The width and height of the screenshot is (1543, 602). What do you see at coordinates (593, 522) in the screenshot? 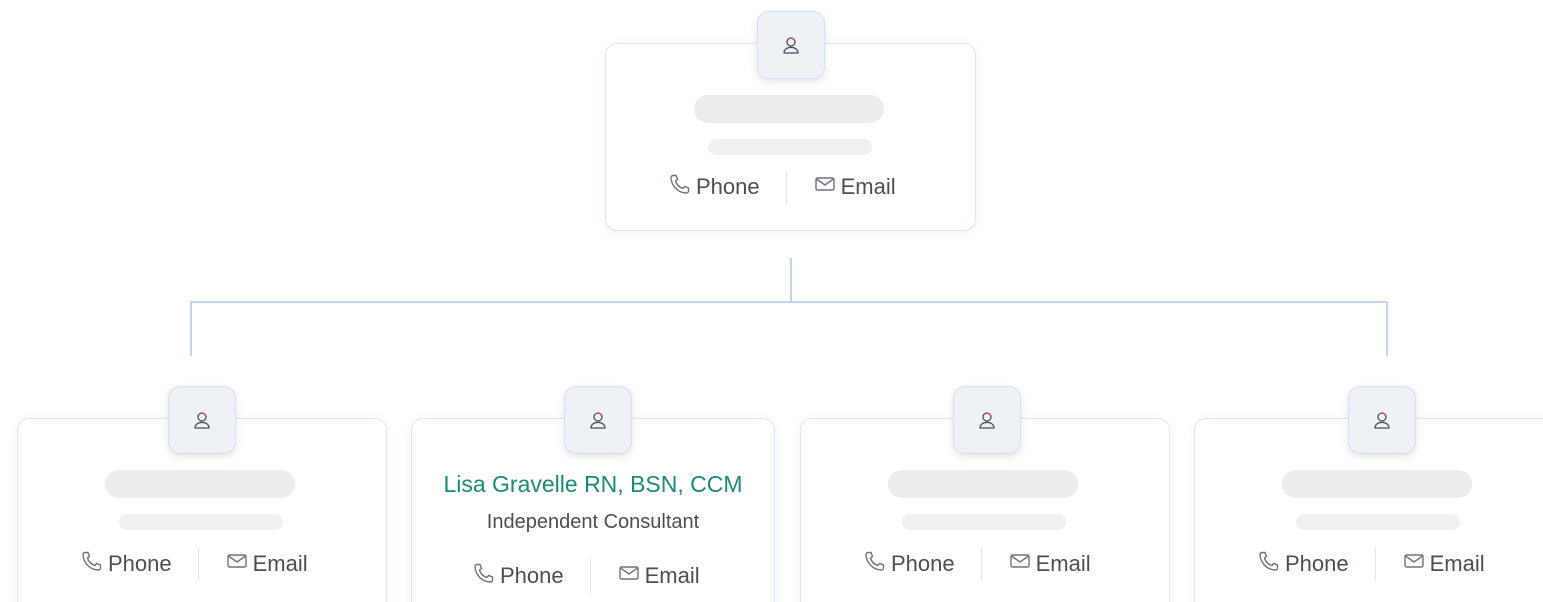
I see `person-role: Independent Consultant` at bounding box center [593, 522].